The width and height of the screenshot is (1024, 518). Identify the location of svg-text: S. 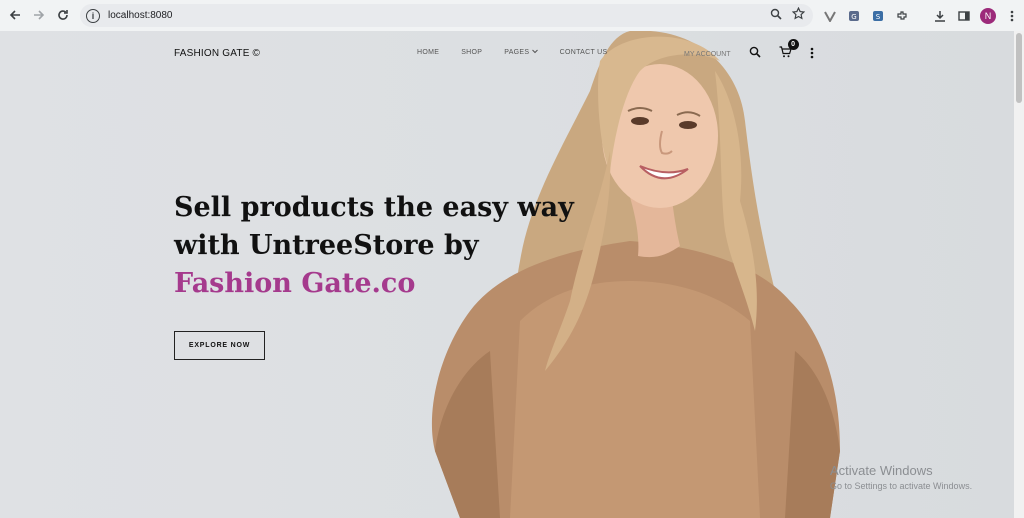
(878, 17).